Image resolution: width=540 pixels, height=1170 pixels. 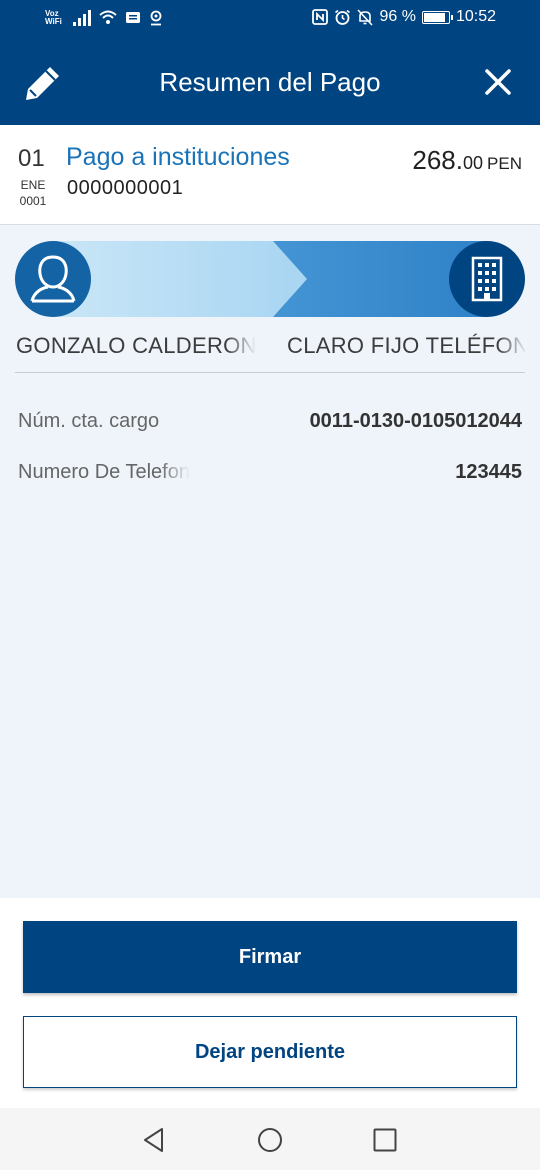 What do you see at coordinates (31, 158) in the screenshot?
I see `date-day: 01` at bounding box center [31, 158].